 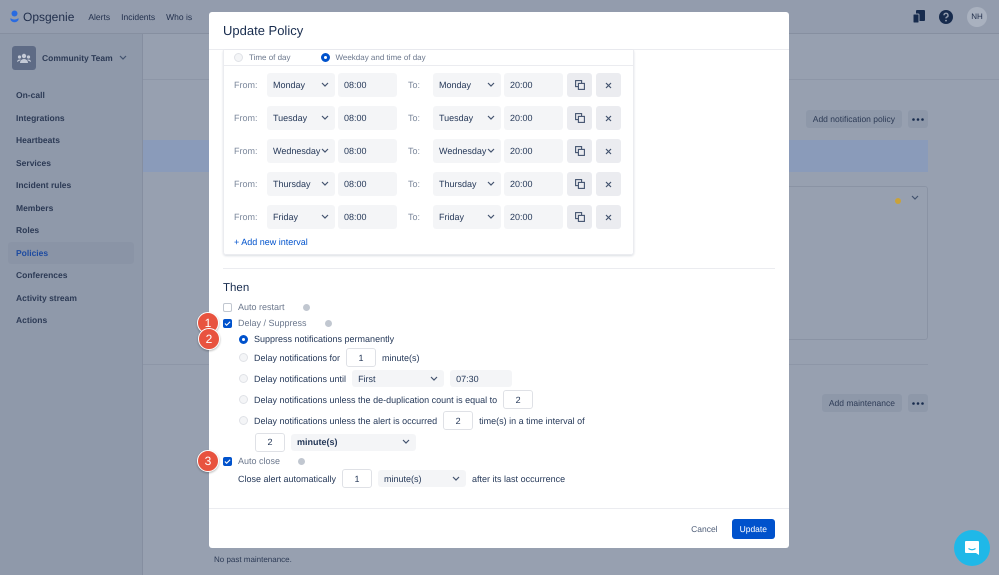 What do you see at coordinates (236, 288) in the screenshot?
I see `section-heading: Then` at bounding box center [236, 288].